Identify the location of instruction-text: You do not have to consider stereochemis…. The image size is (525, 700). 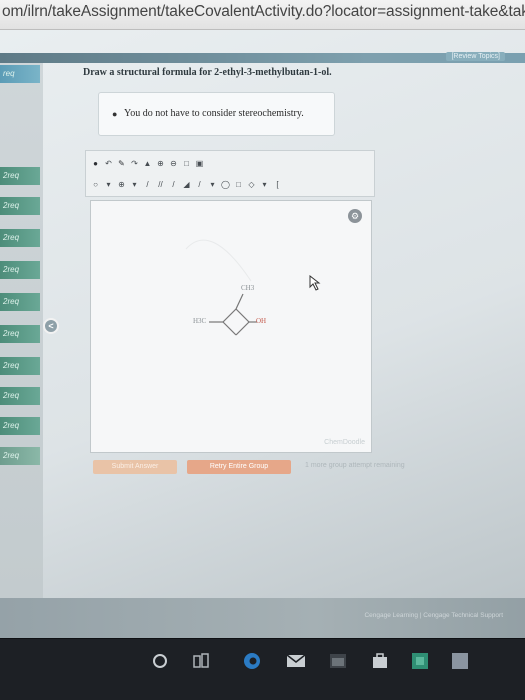
(214, 113).